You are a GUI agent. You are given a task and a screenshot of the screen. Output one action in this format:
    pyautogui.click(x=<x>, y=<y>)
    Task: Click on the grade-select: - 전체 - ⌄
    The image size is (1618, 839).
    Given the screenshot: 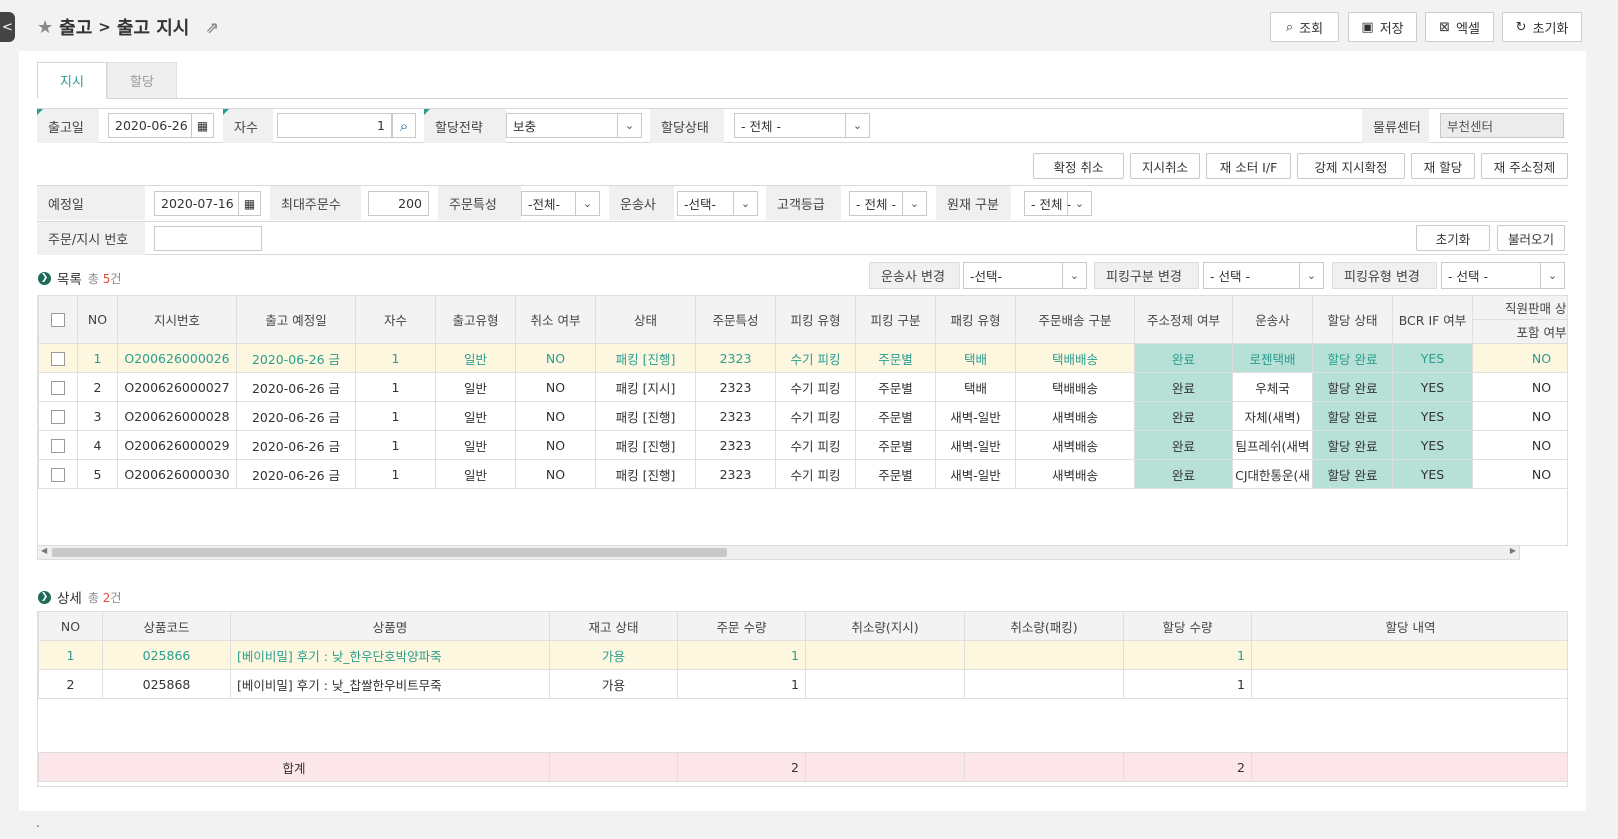 What is the action you would take?
    pyautogui.click(x=888, y=203)
    